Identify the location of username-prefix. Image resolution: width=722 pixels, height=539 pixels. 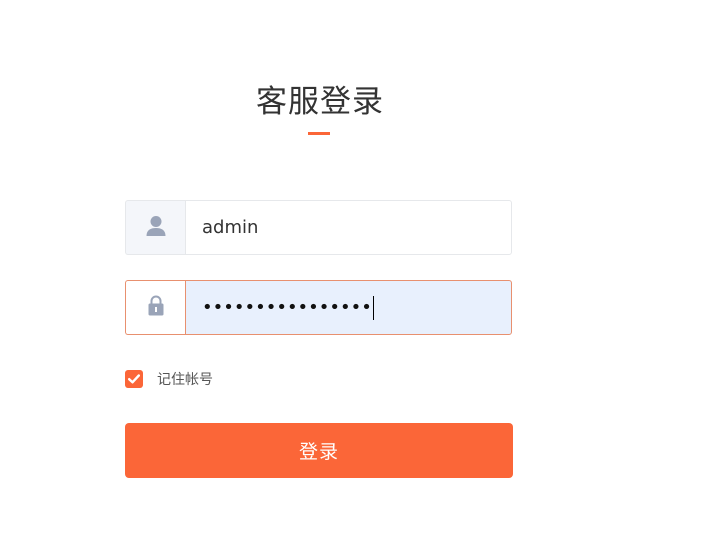
(155, 227).